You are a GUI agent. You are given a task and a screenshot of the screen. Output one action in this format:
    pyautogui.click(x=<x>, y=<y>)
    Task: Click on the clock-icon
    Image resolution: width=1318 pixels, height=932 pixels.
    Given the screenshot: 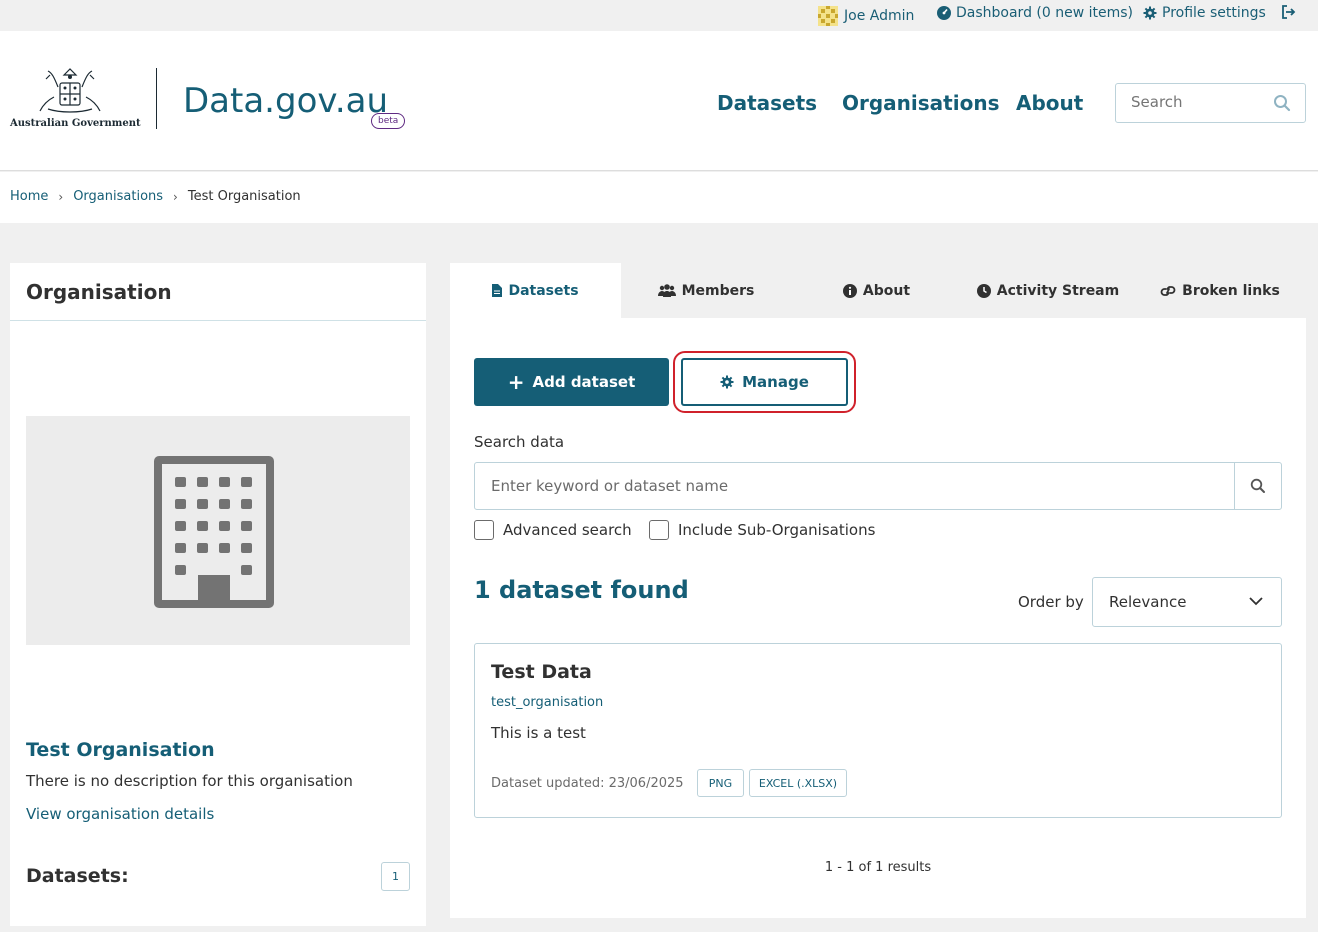 What is the action you would take?
    pyautogui.click(x=983, y=290)
    